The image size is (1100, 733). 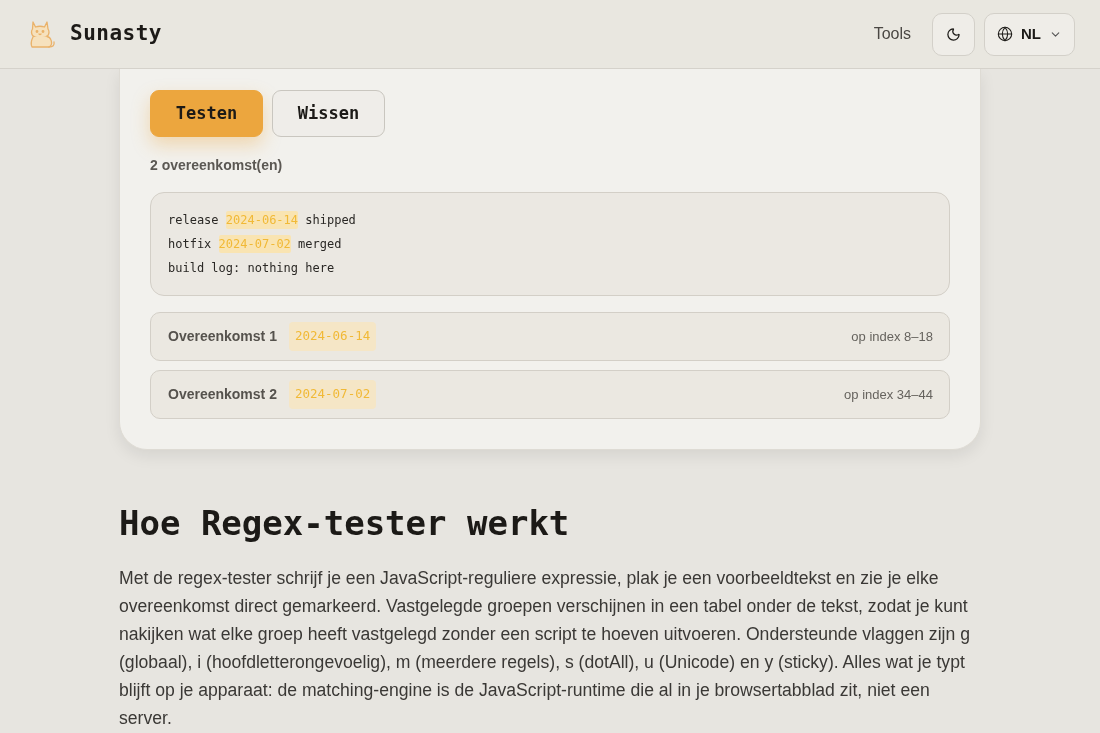 I want to click on test-button: Testen, so click(x=206, y=113).